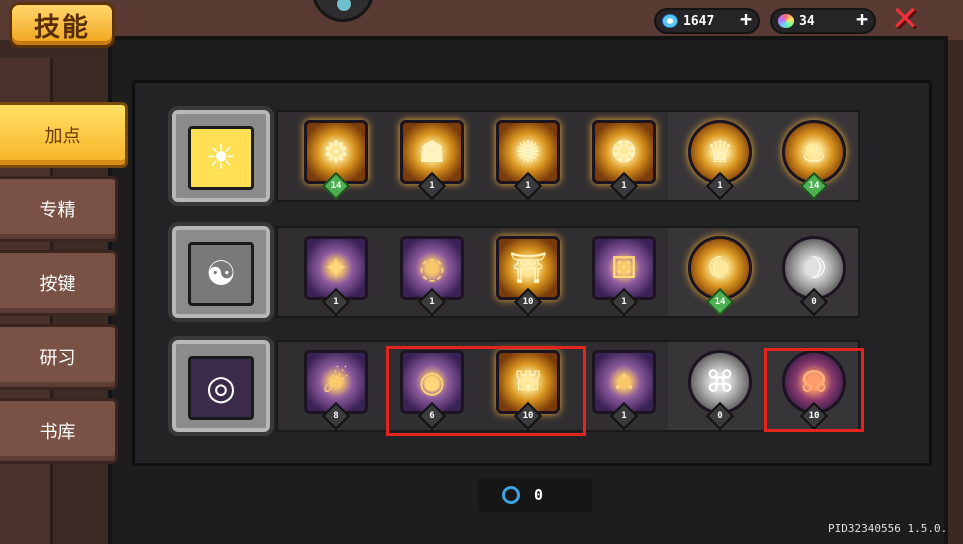 This screenshot has width=963, height=544. Describe the element at coordinates (720, 160) in the screenshot. I see `skill-slot: ♛ 1` at that location.